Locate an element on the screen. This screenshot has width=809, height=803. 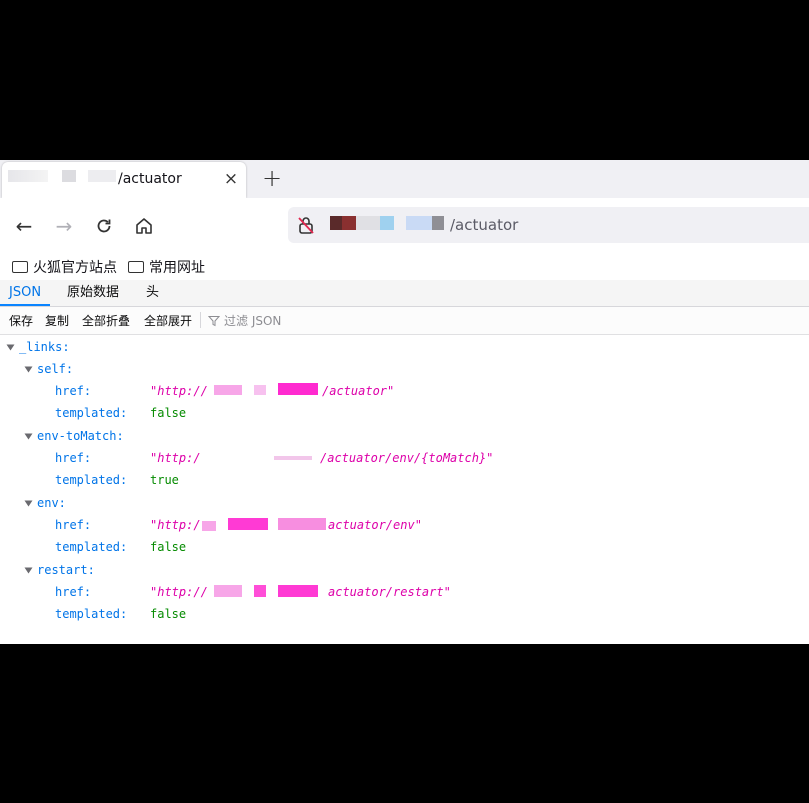
filter-json-input: 过滤 JSON is located at coordinates (244, 320).